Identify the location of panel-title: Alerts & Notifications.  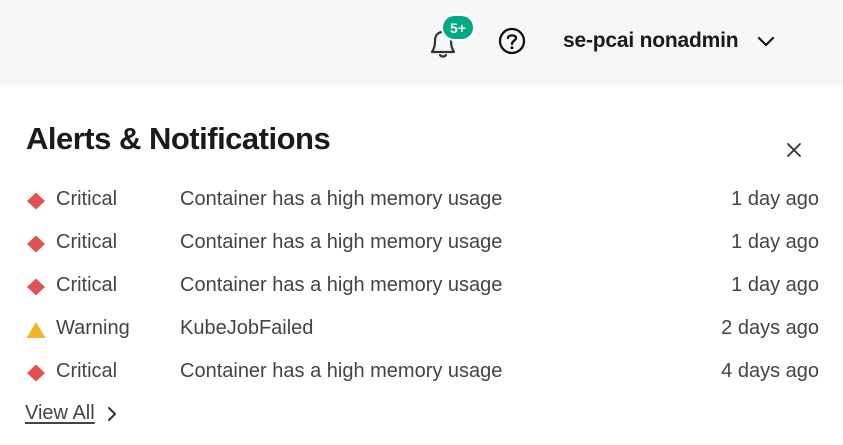
(178, 138).